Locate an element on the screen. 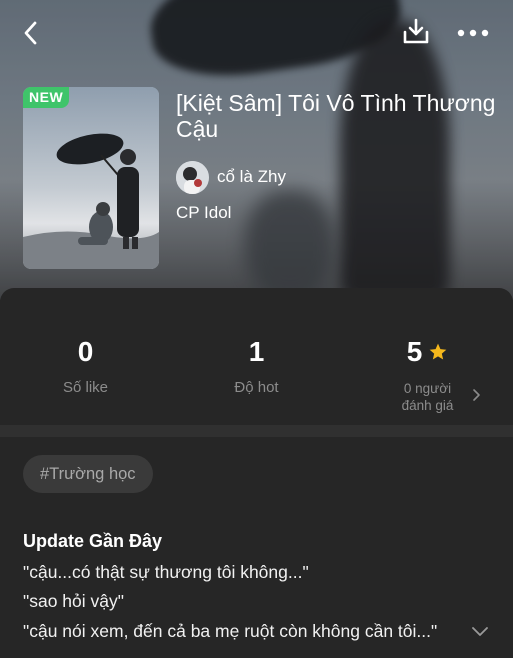 The image size is (513, 658). top-bar is located at coordinates (256, 32).